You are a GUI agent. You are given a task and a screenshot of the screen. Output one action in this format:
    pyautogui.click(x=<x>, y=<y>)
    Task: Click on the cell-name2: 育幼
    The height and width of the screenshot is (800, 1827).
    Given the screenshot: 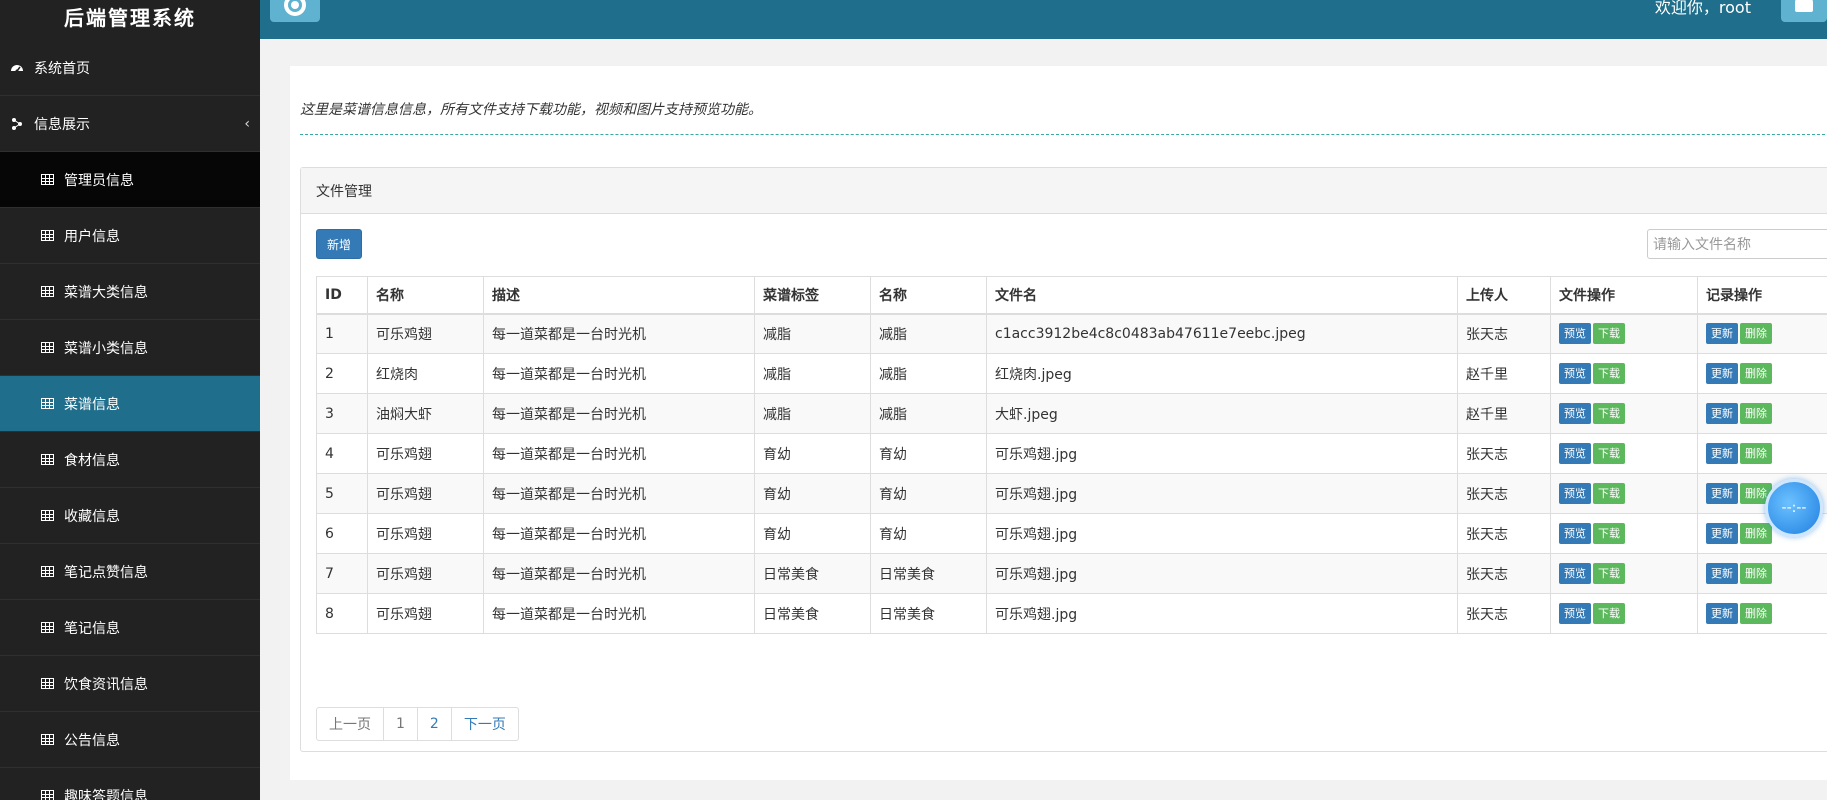 What is the action you would take?
    pyautogui.click(x=928, y=533)
    